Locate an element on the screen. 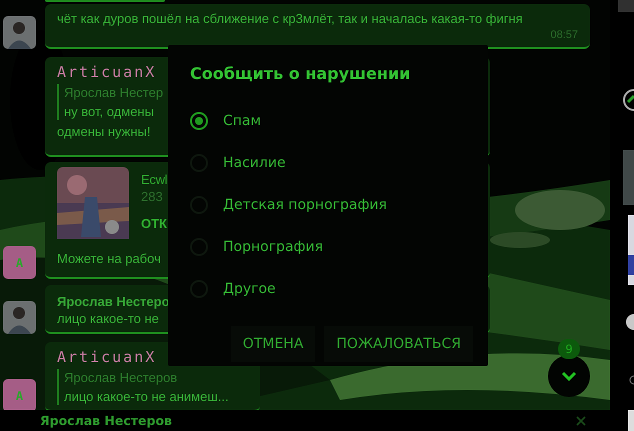 The height and width of the screenshot is (431, 634). reply-author: Ярослав Нестеров is located at coordinates (106, 420).